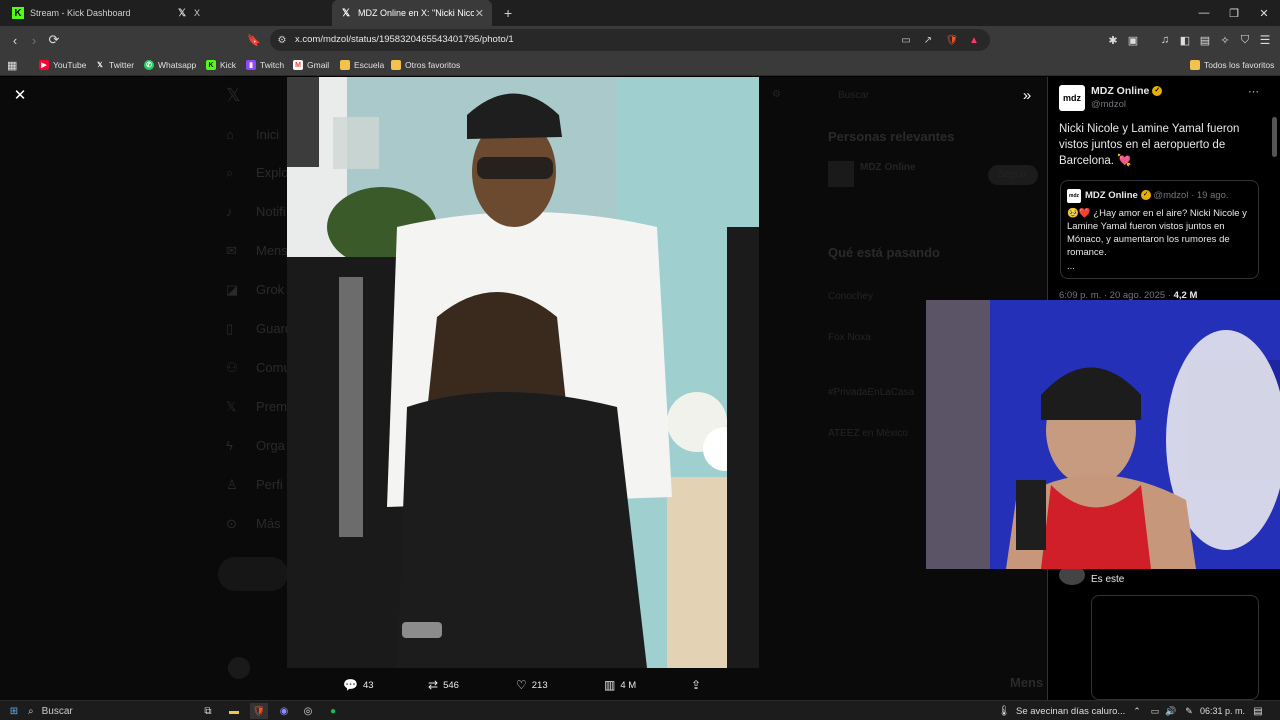  Describe the element at coordinates (251, 65) in the screenshot. I see `twitch-icon: ▮` at that location.